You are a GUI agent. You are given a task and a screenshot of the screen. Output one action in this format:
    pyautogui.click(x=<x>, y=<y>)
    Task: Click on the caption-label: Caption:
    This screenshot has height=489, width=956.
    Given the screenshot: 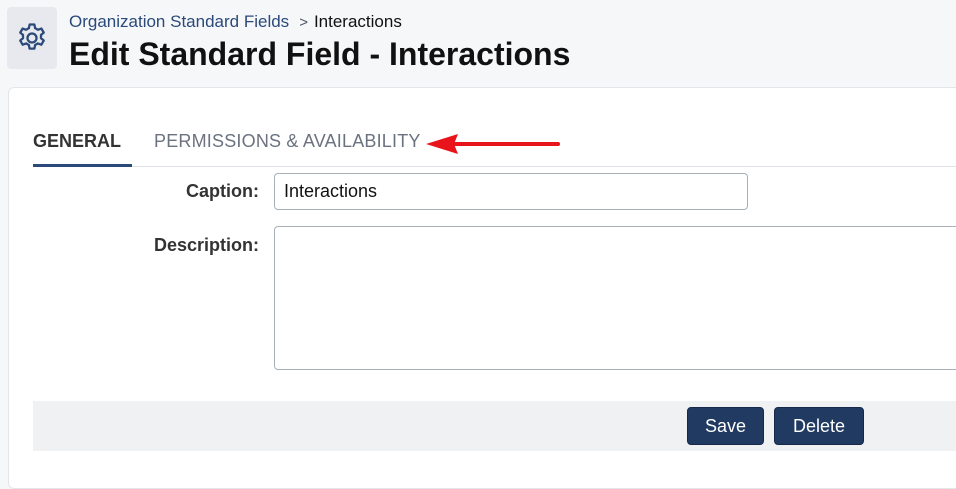 What is the action you would take?
    pyautogui.click(x=222, y=191)
    